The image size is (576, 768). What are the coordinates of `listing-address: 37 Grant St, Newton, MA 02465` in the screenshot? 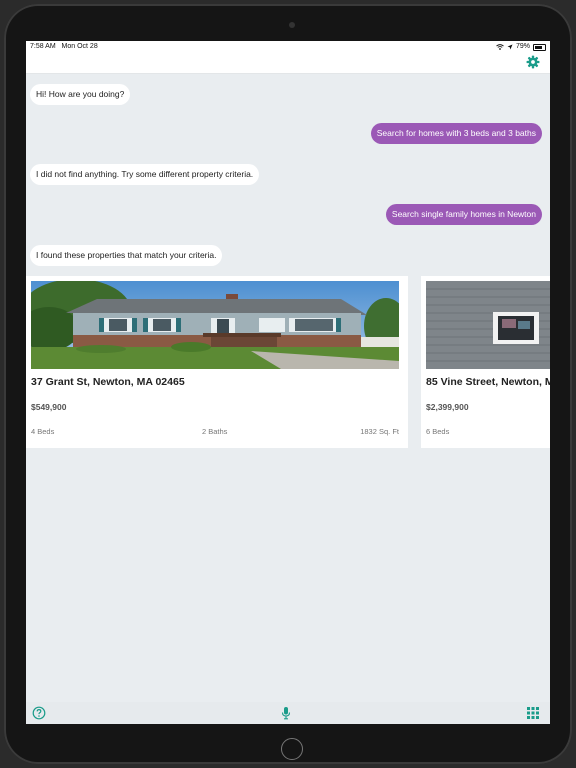 It's located at (108, 382).